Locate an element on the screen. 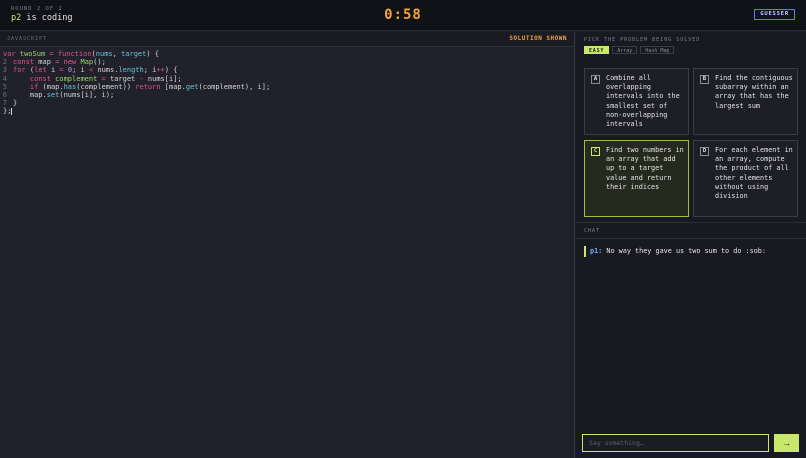 The height and width of the screenshot is (458, 806). code-line: 1var twoSum = function(nums, target) { is located at coordinates (81, 54).